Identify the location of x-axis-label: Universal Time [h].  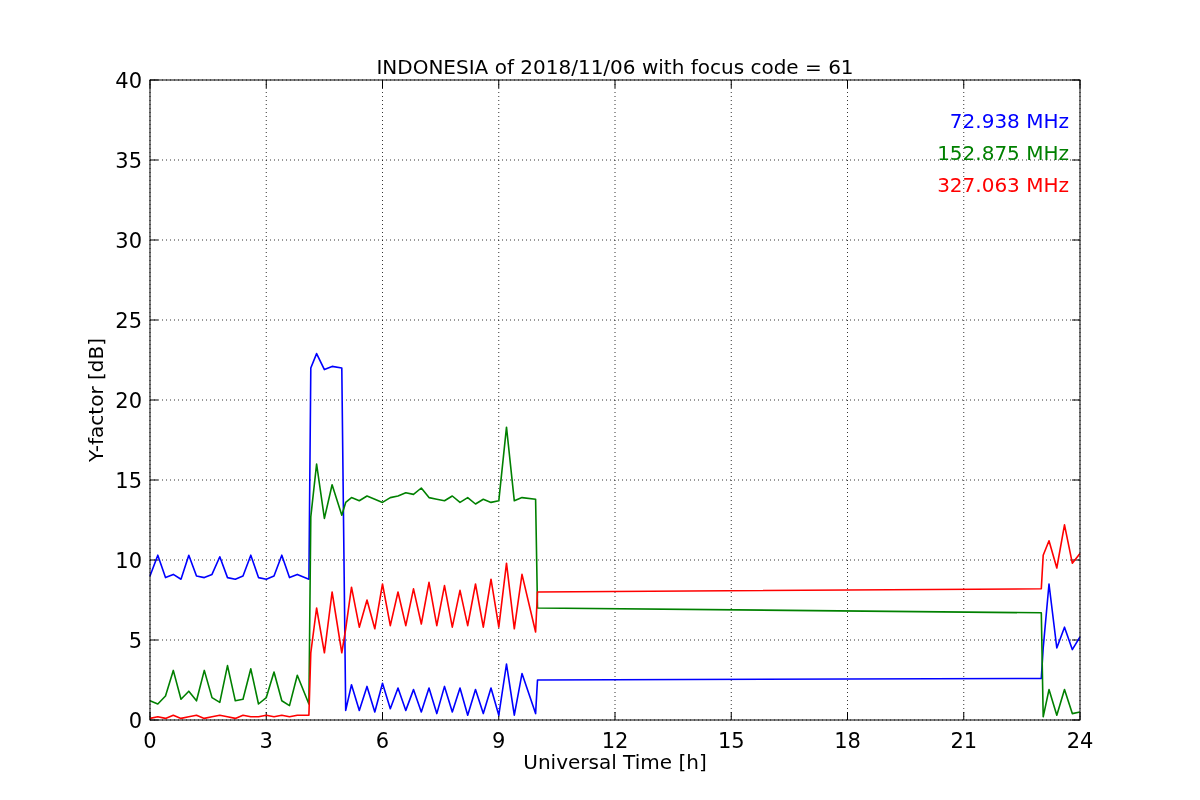
(615, 762).